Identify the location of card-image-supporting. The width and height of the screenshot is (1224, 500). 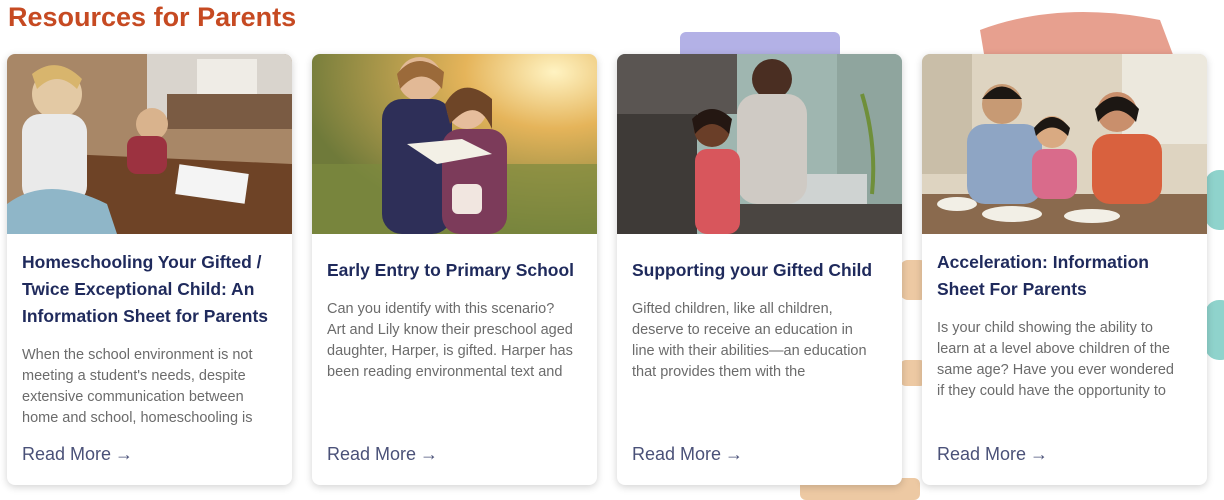
(759, 144).